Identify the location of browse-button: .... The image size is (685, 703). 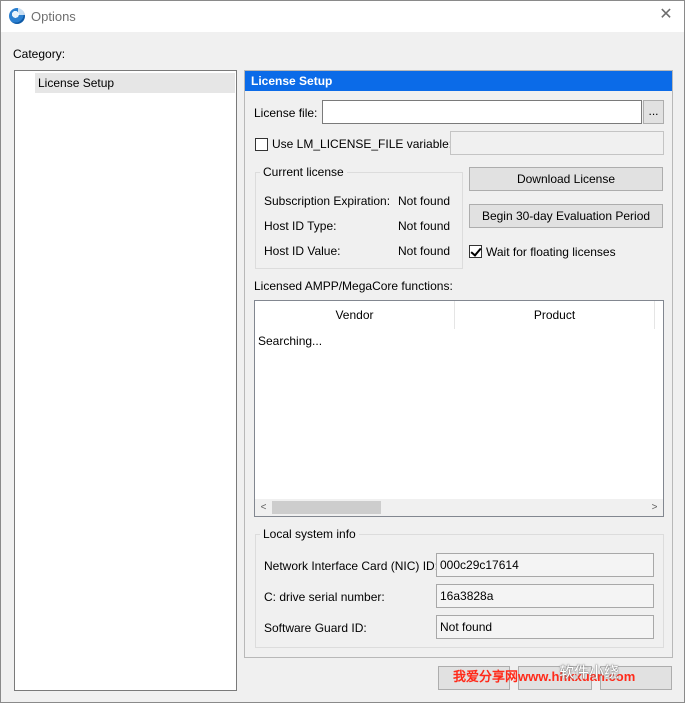
(653, 112).